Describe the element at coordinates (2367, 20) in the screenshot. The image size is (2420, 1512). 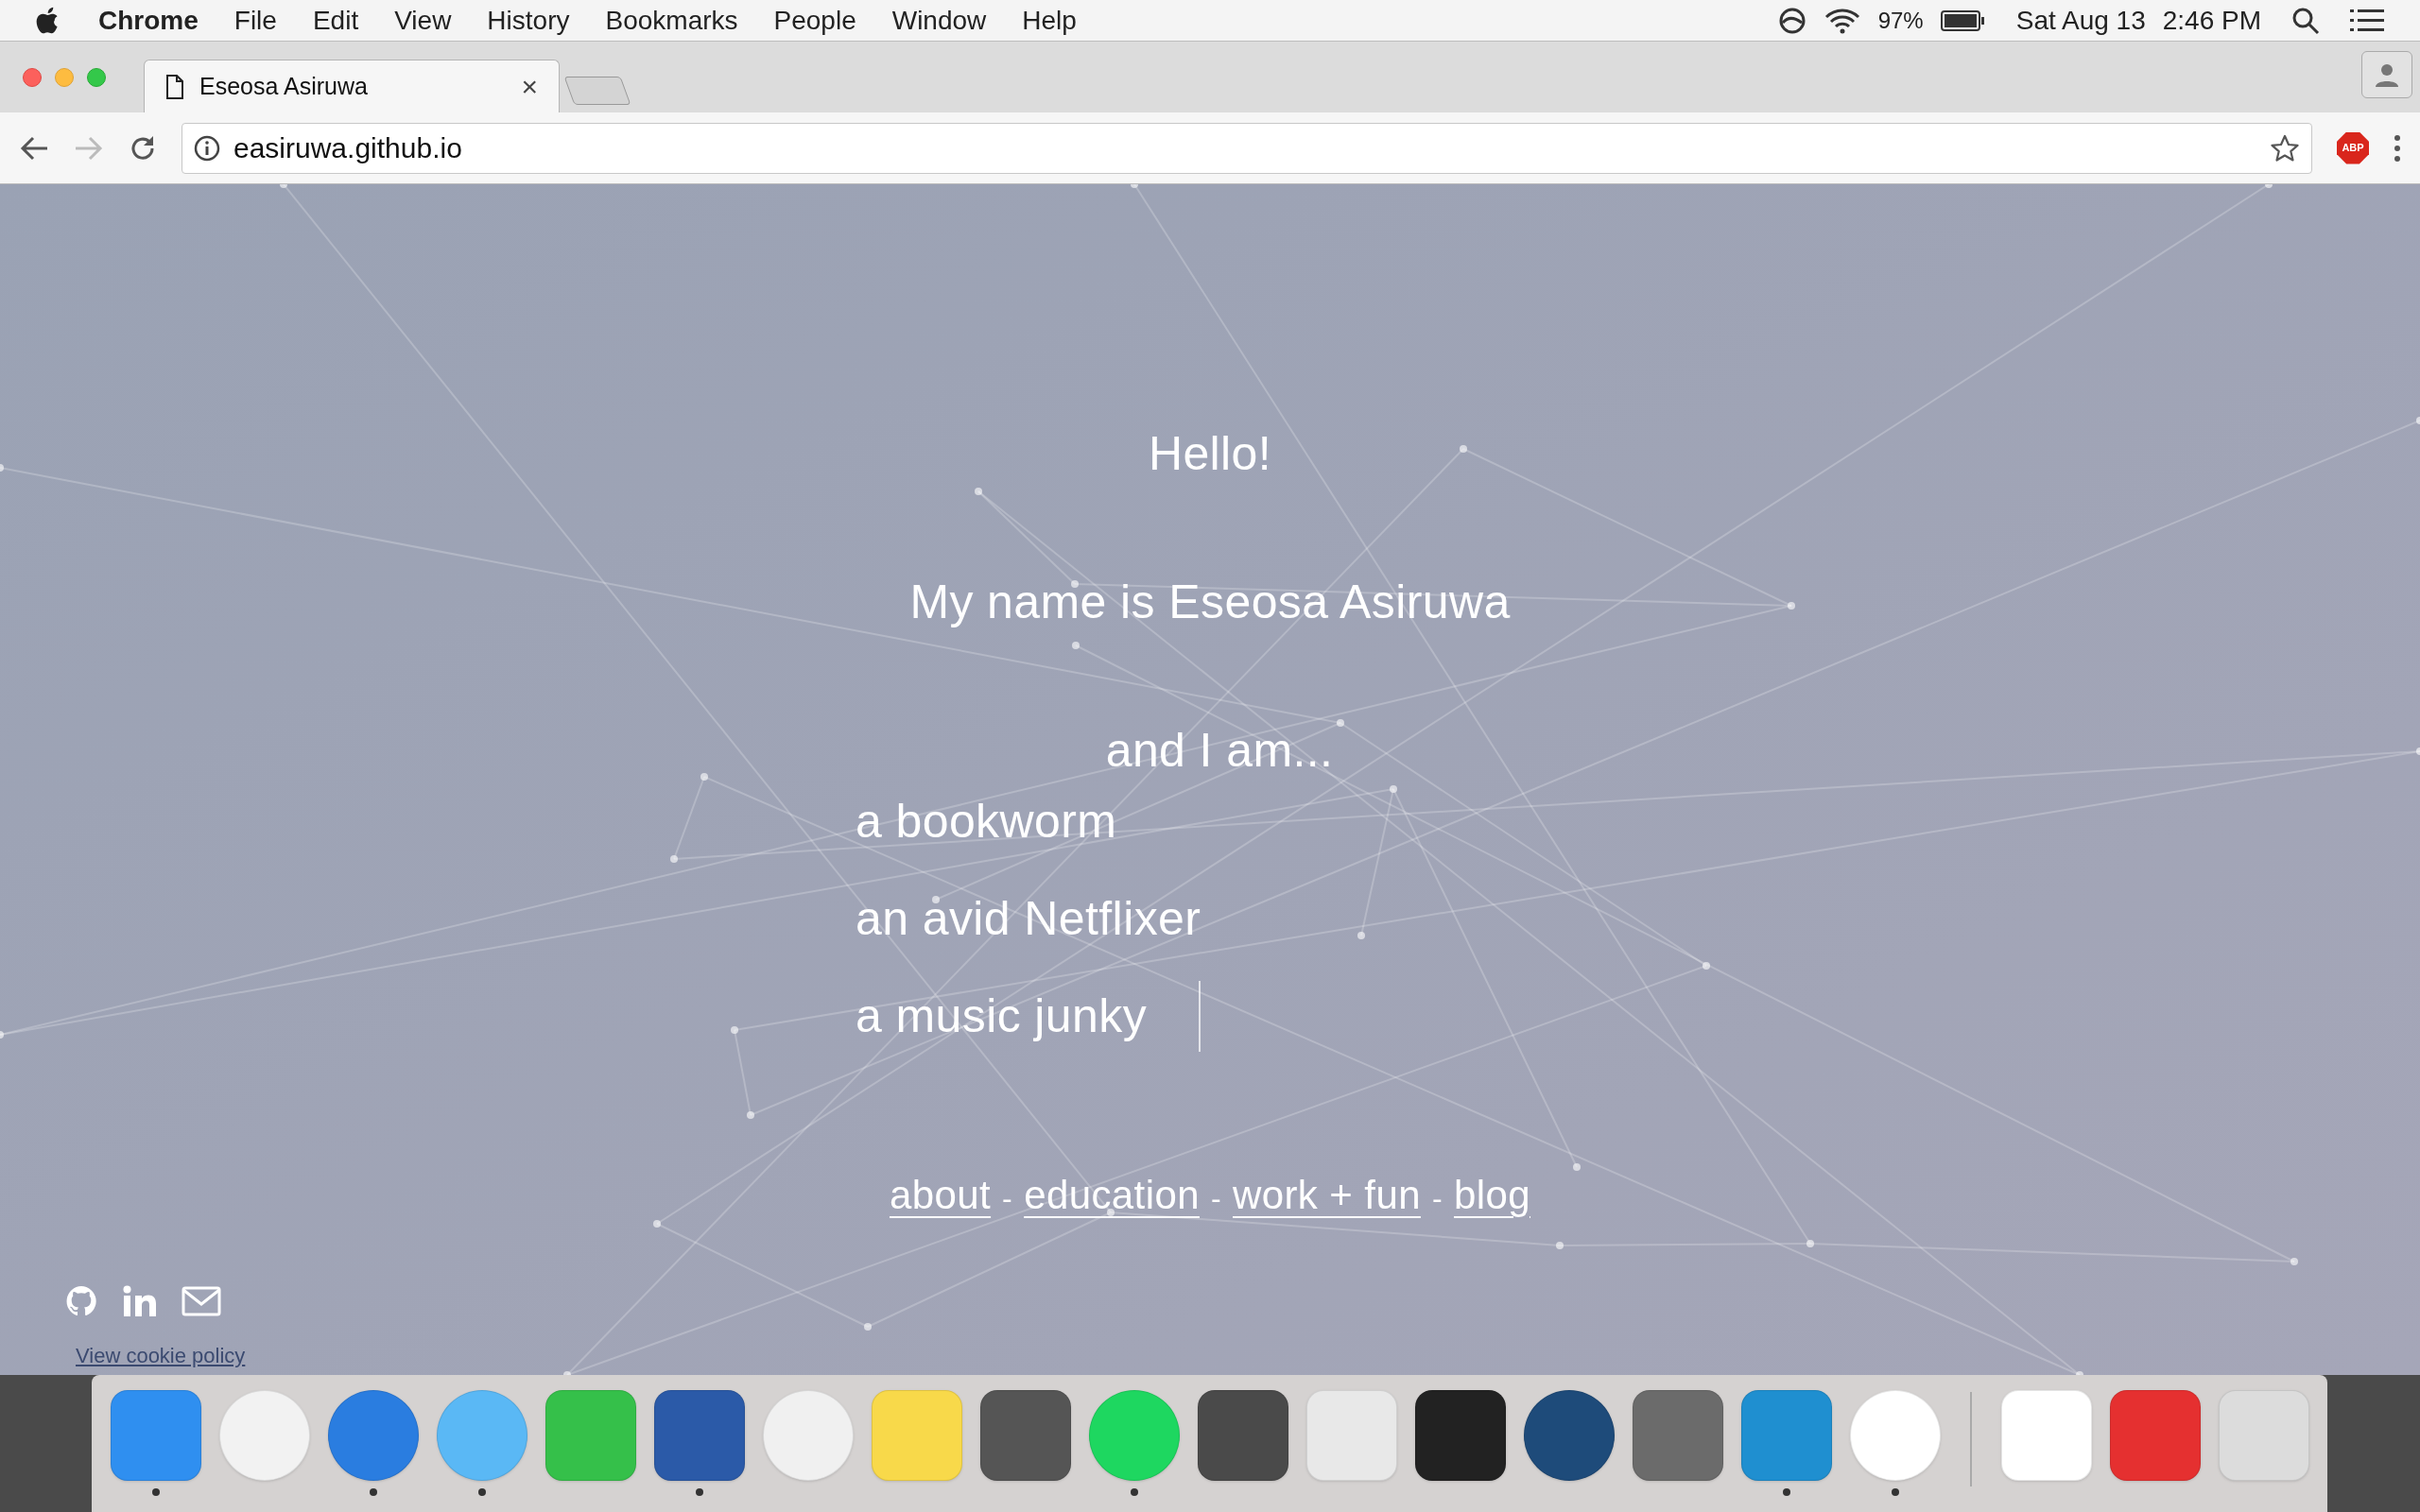
I see `list-icon` at that location.